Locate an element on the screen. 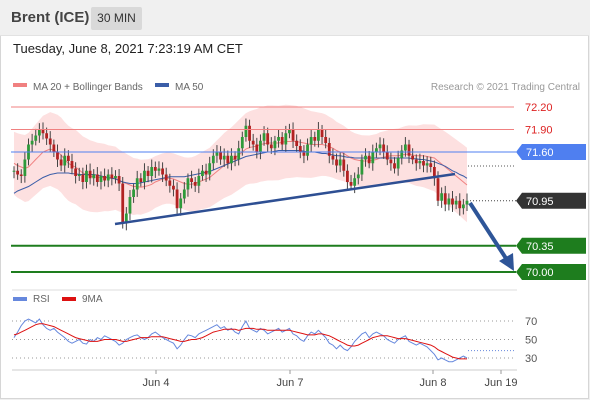  x-tick-label: Jun 7 is located at coordinates (290, 383).